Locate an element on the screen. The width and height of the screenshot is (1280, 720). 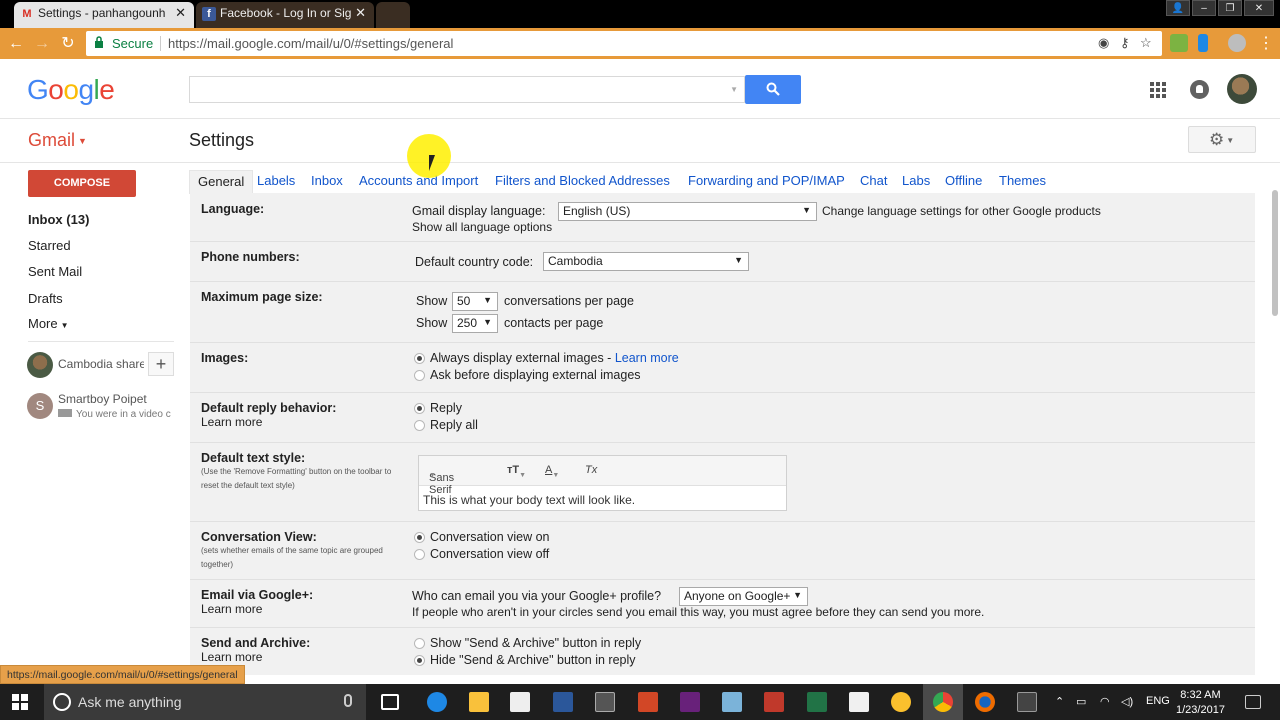
new-tab-button is located at coordinates (393, 15).